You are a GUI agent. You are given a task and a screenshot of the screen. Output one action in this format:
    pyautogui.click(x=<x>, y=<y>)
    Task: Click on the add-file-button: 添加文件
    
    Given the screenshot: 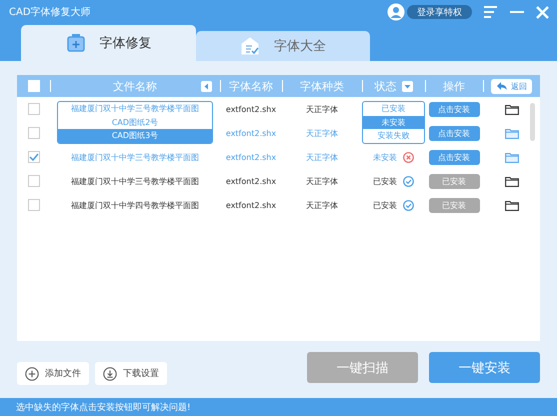 What is the action you would take?
    pyautogui.click(x=53, y=373)
    